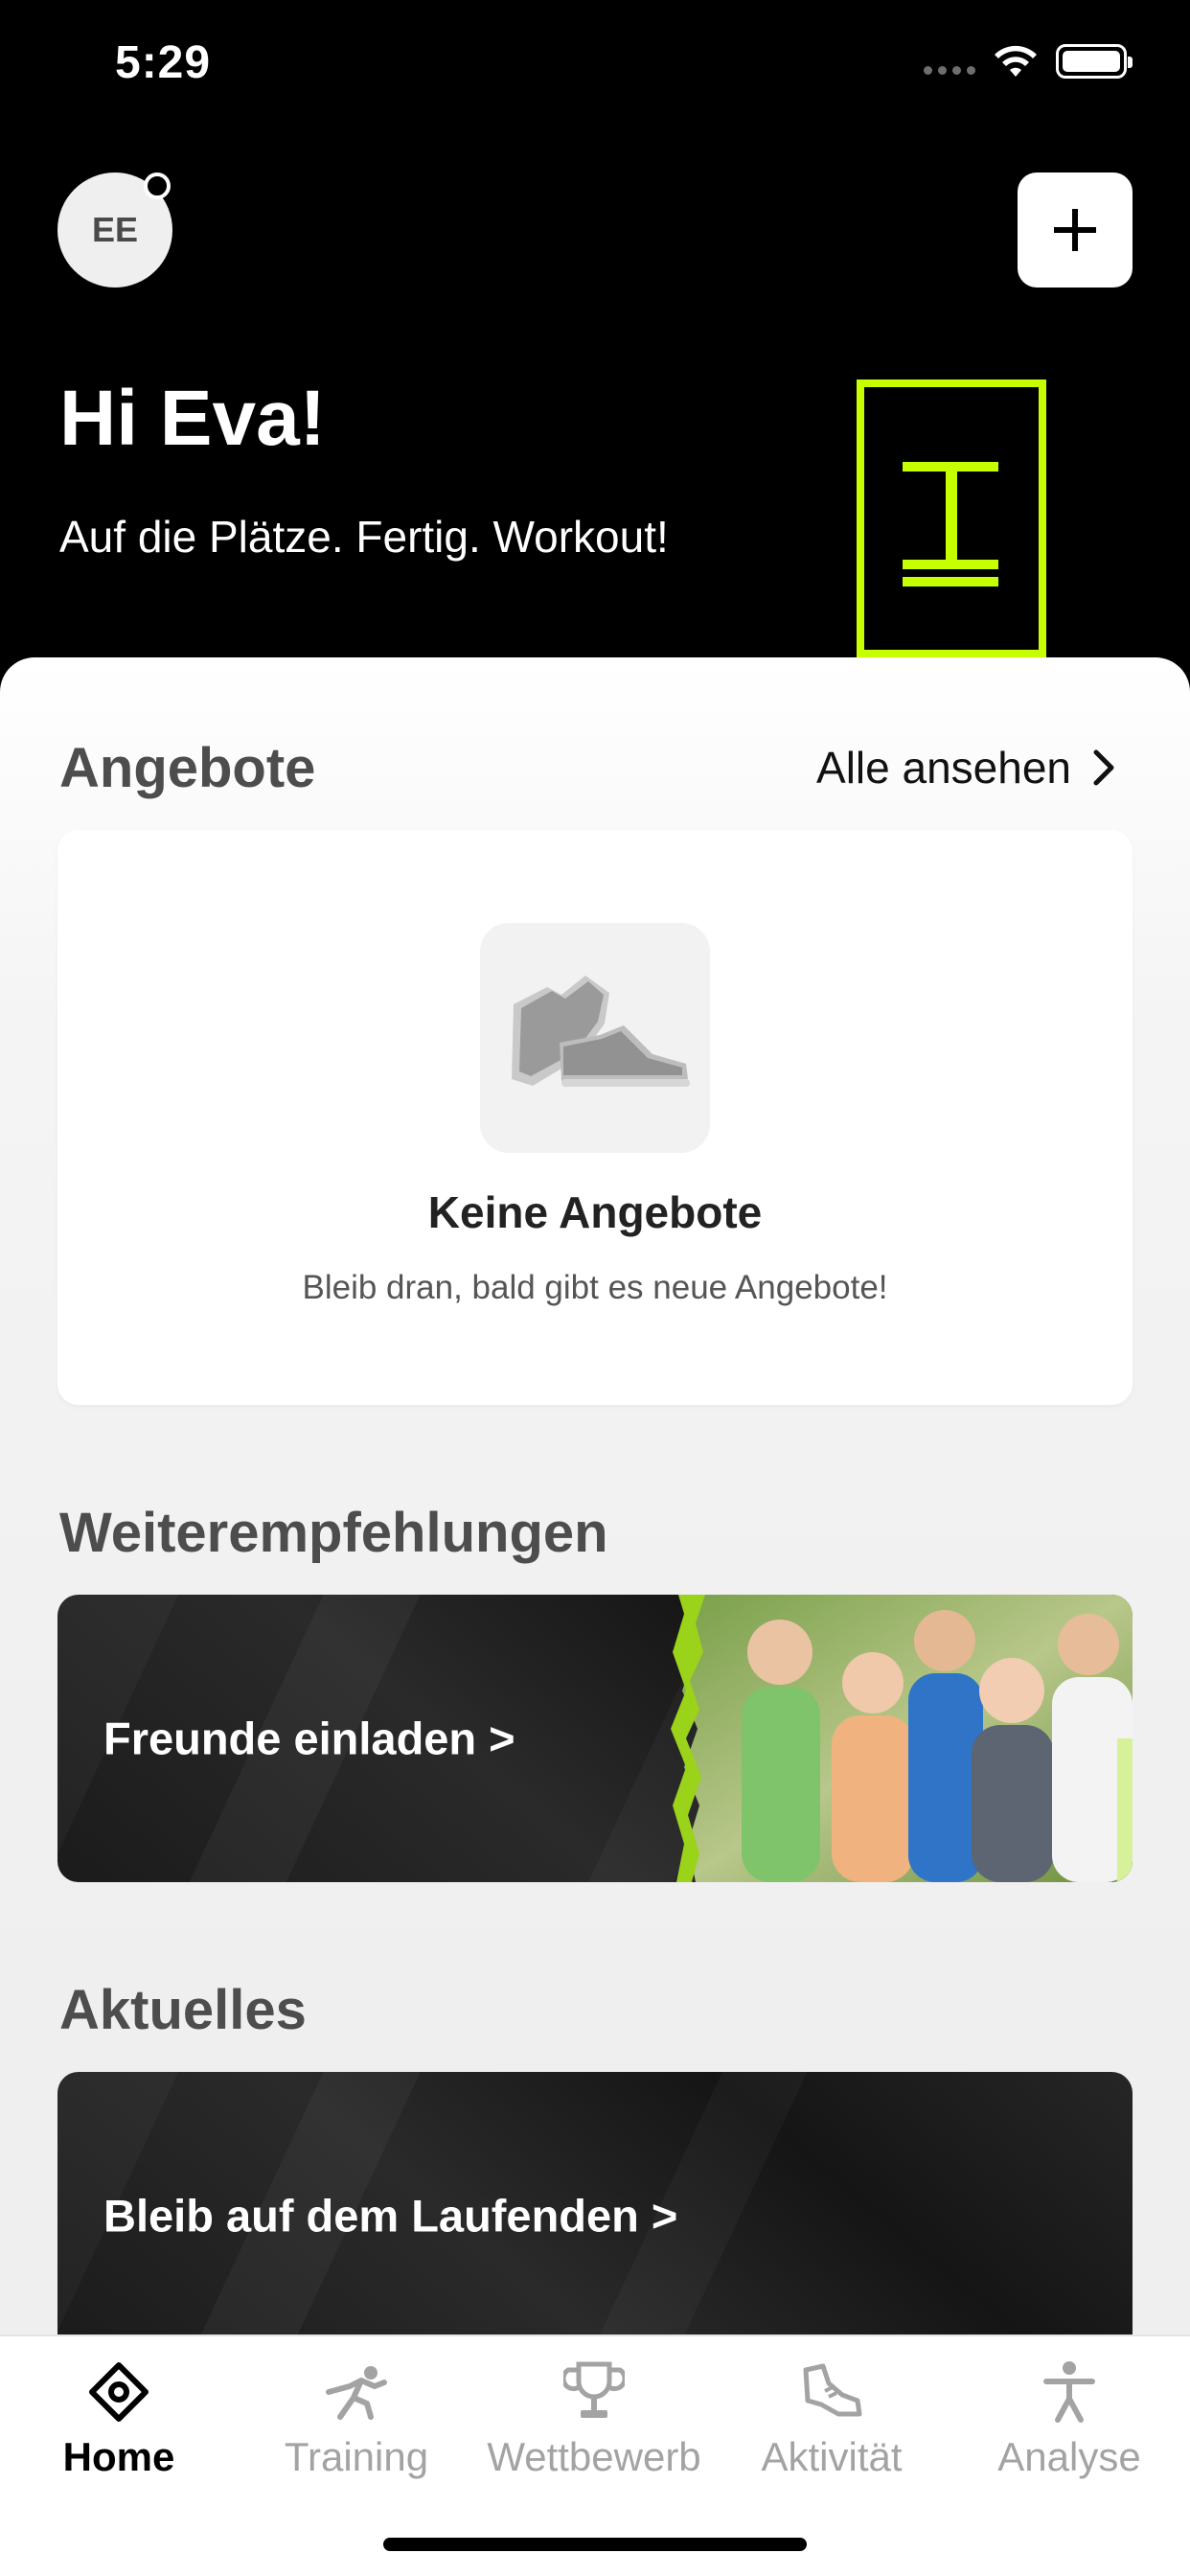 The height and width of the screenshot is (2576, 1190). I want to click on tab-training: Training, so click(357, 2418).